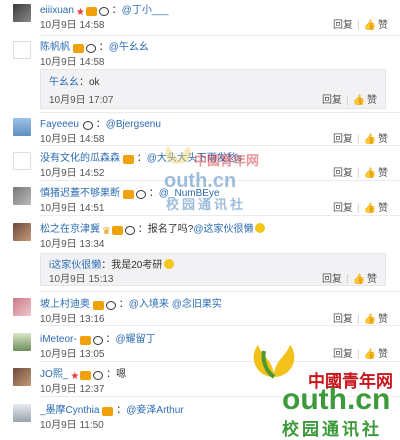  What do you see at coordinates (149, 304) in the screenshot?
I see `mention-link: @入境来` at bounding box center [149, 304].